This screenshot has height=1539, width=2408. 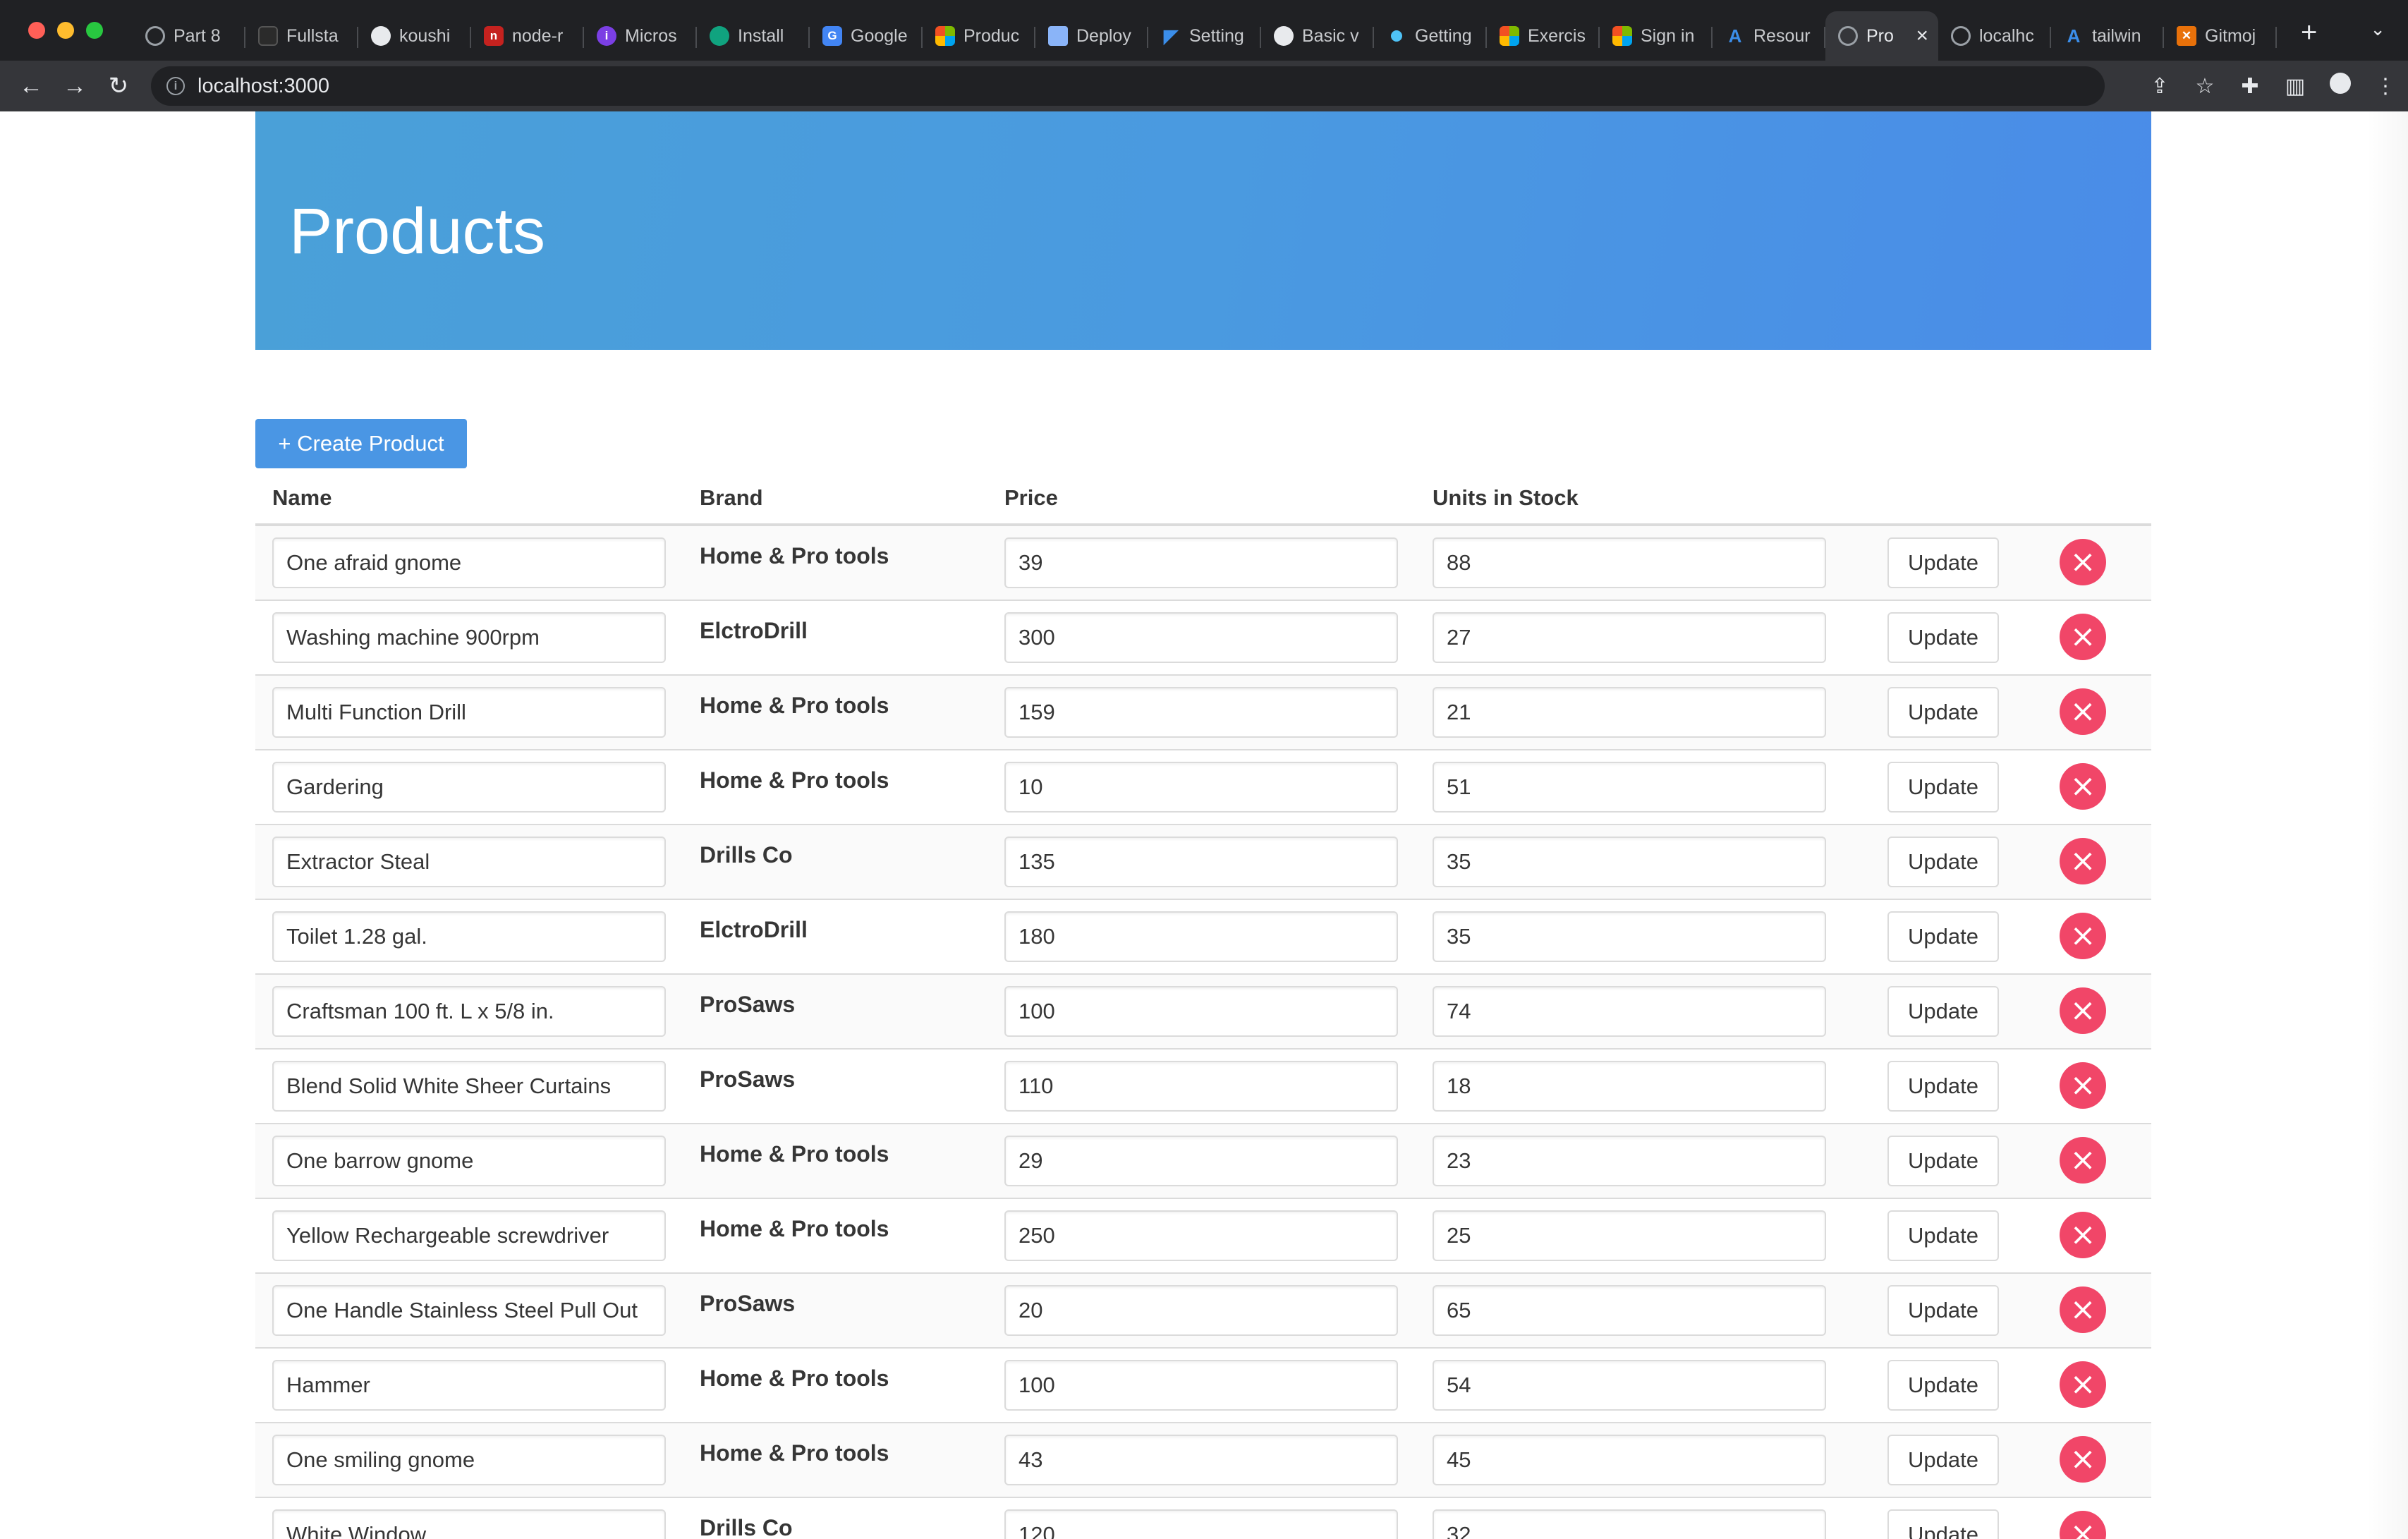 What do you see at coordinates (65, 30) in the screenshot?
I see `minimize-window-button` at bounding box center [65, 30].